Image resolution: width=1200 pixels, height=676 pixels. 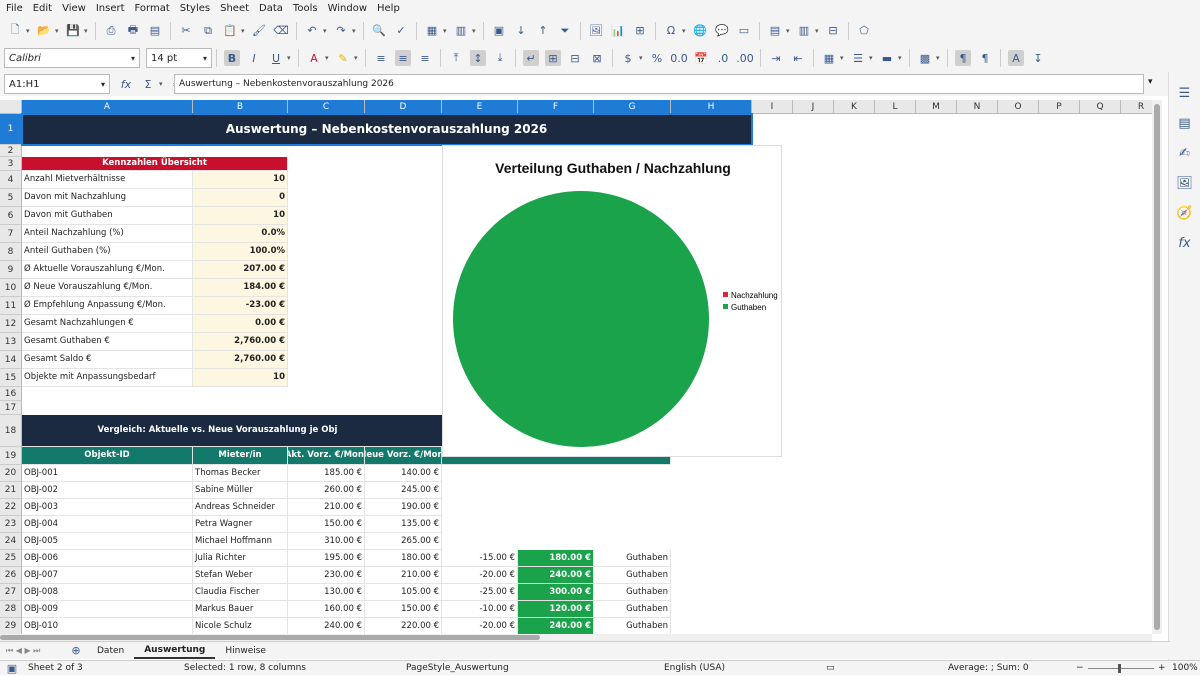 What do you see at coordinates (240, 592) in the screenshot?
I see `mieter: Claudia Fischer` at bounding box center [240, 592].